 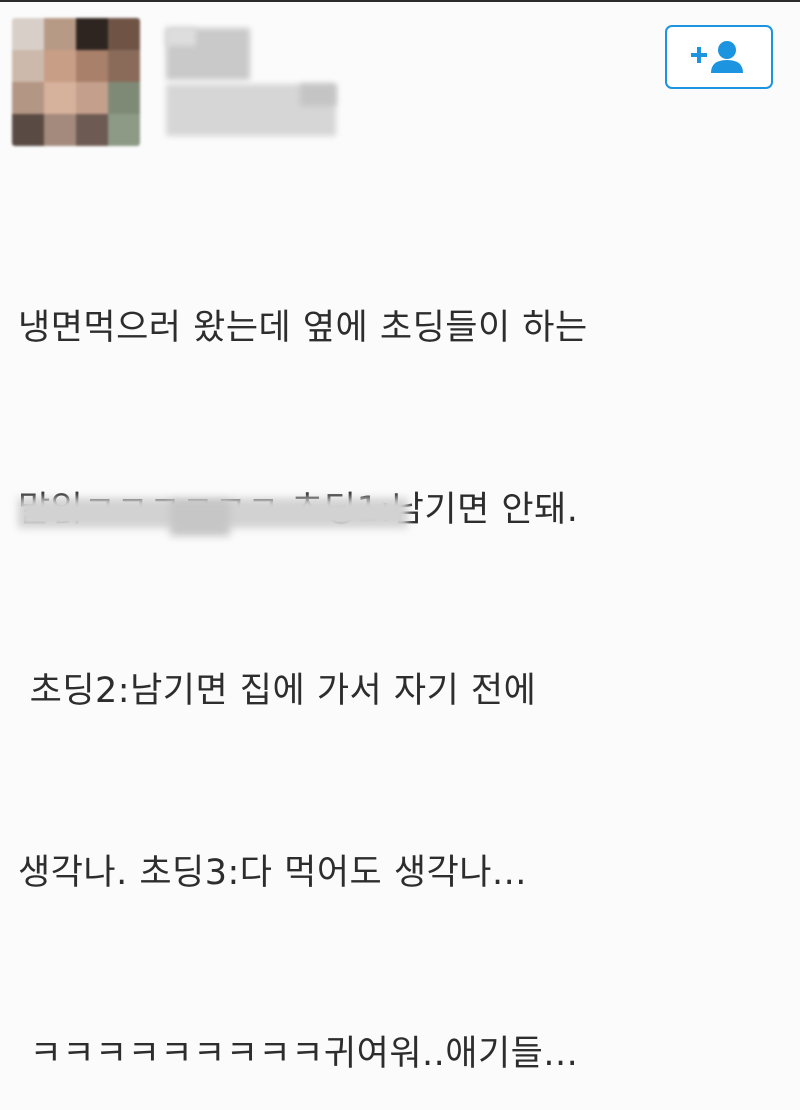 I want to click on tweet-line: 초딩2:남기면 집에 가서 자기 전에, so click(x=277, y=691).